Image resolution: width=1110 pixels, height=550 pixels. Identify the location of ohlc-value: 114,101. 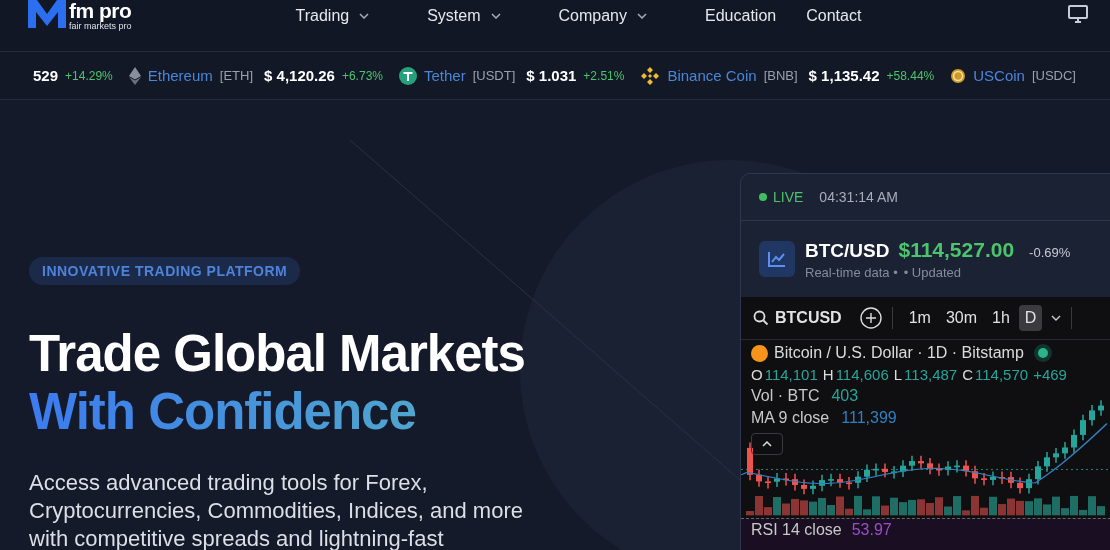
(791, 374).